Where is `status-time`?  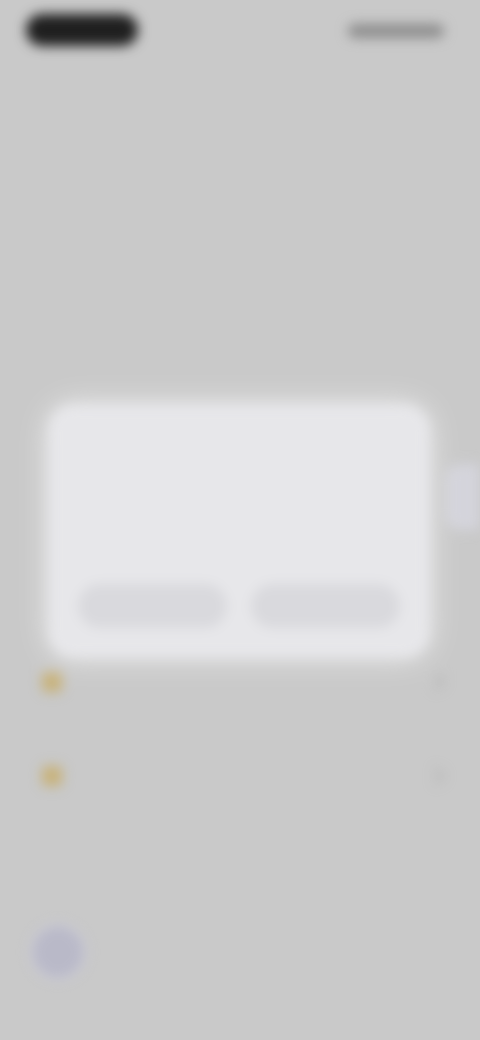
status-time is located at coordinates (82, 30).